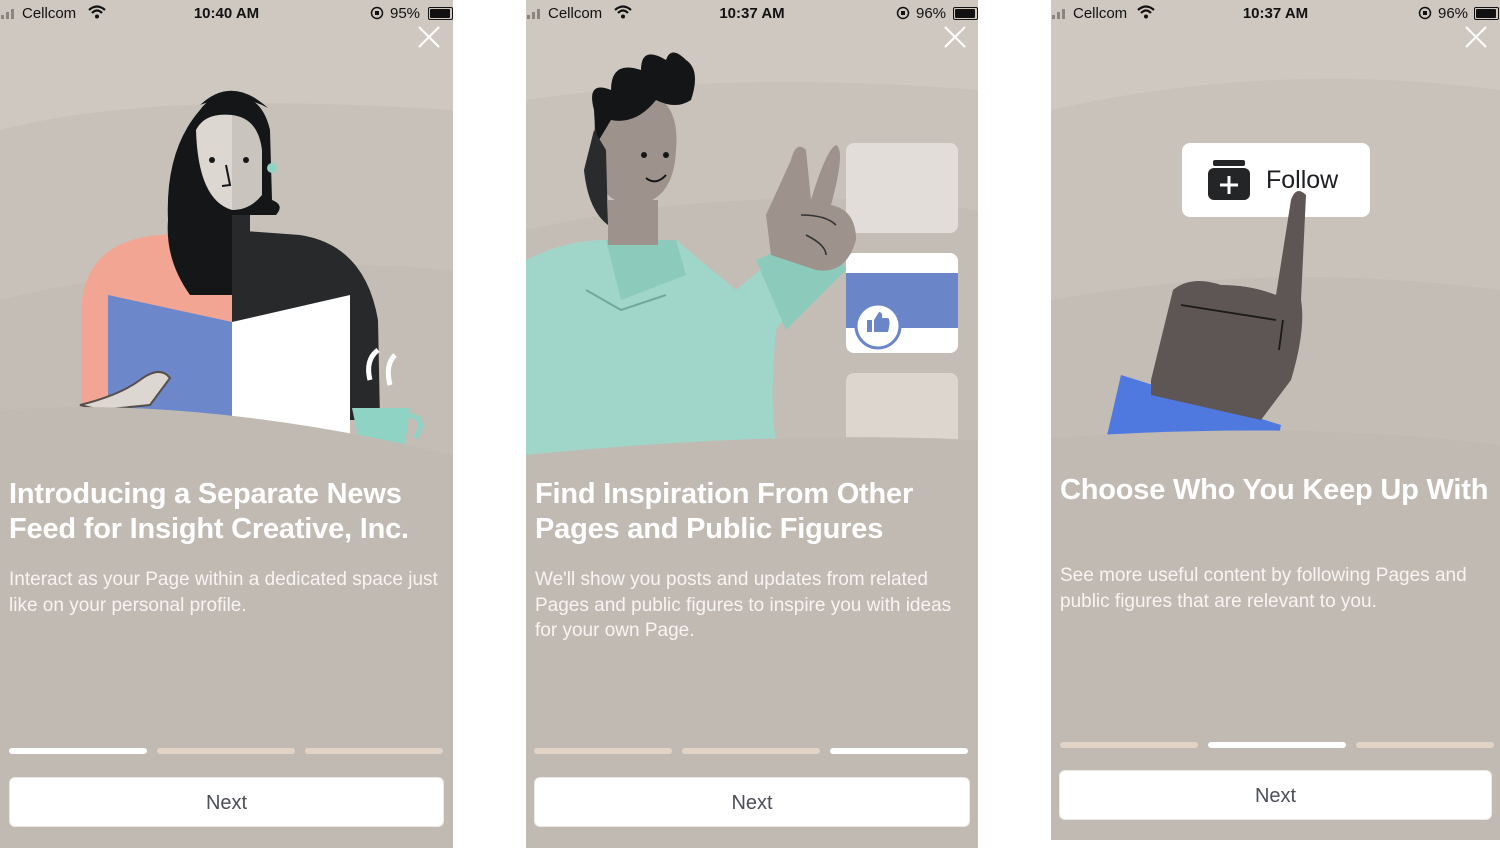  What do you see at coordinates (1274, 490) in the screenshot?
I see `screen-title: Choose Who You Keep Up With` at bounding box center [1274, 490].